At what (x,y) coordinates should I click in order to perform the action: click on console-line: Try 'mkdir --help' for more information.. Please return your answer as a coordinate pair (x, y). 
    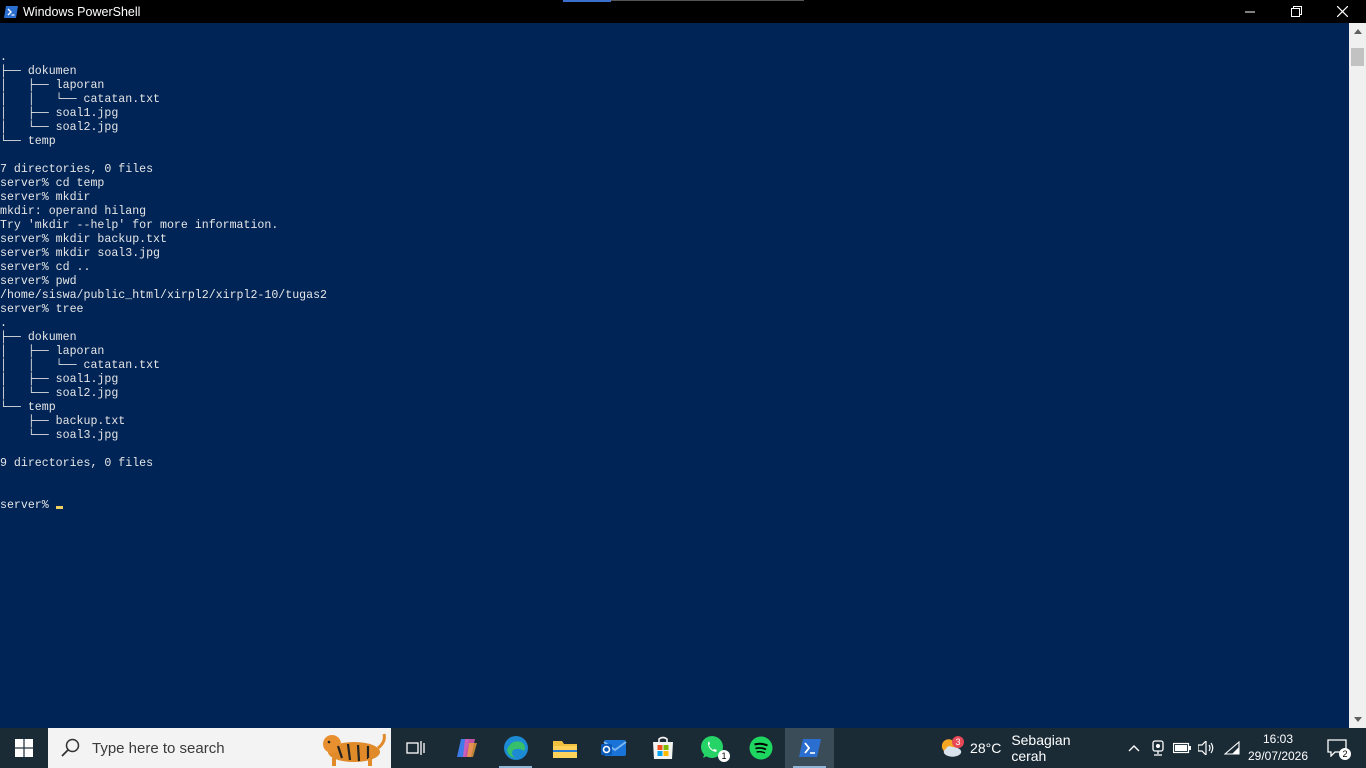
    Looking at the image, I should click on (139, 225).